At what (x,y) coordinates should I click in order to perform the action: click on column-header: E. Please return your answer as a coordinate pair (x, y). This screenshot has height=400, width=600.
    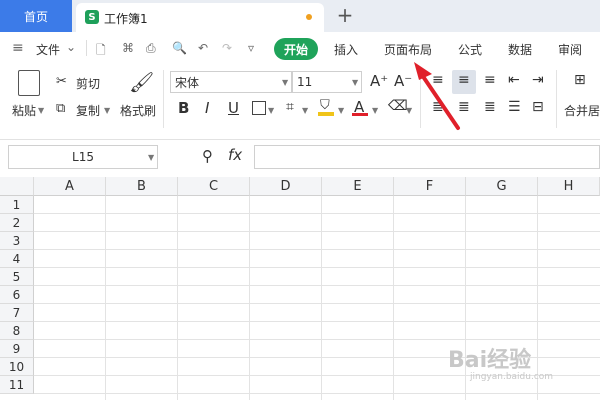
    Looking at the image, I should click on (358, 186).